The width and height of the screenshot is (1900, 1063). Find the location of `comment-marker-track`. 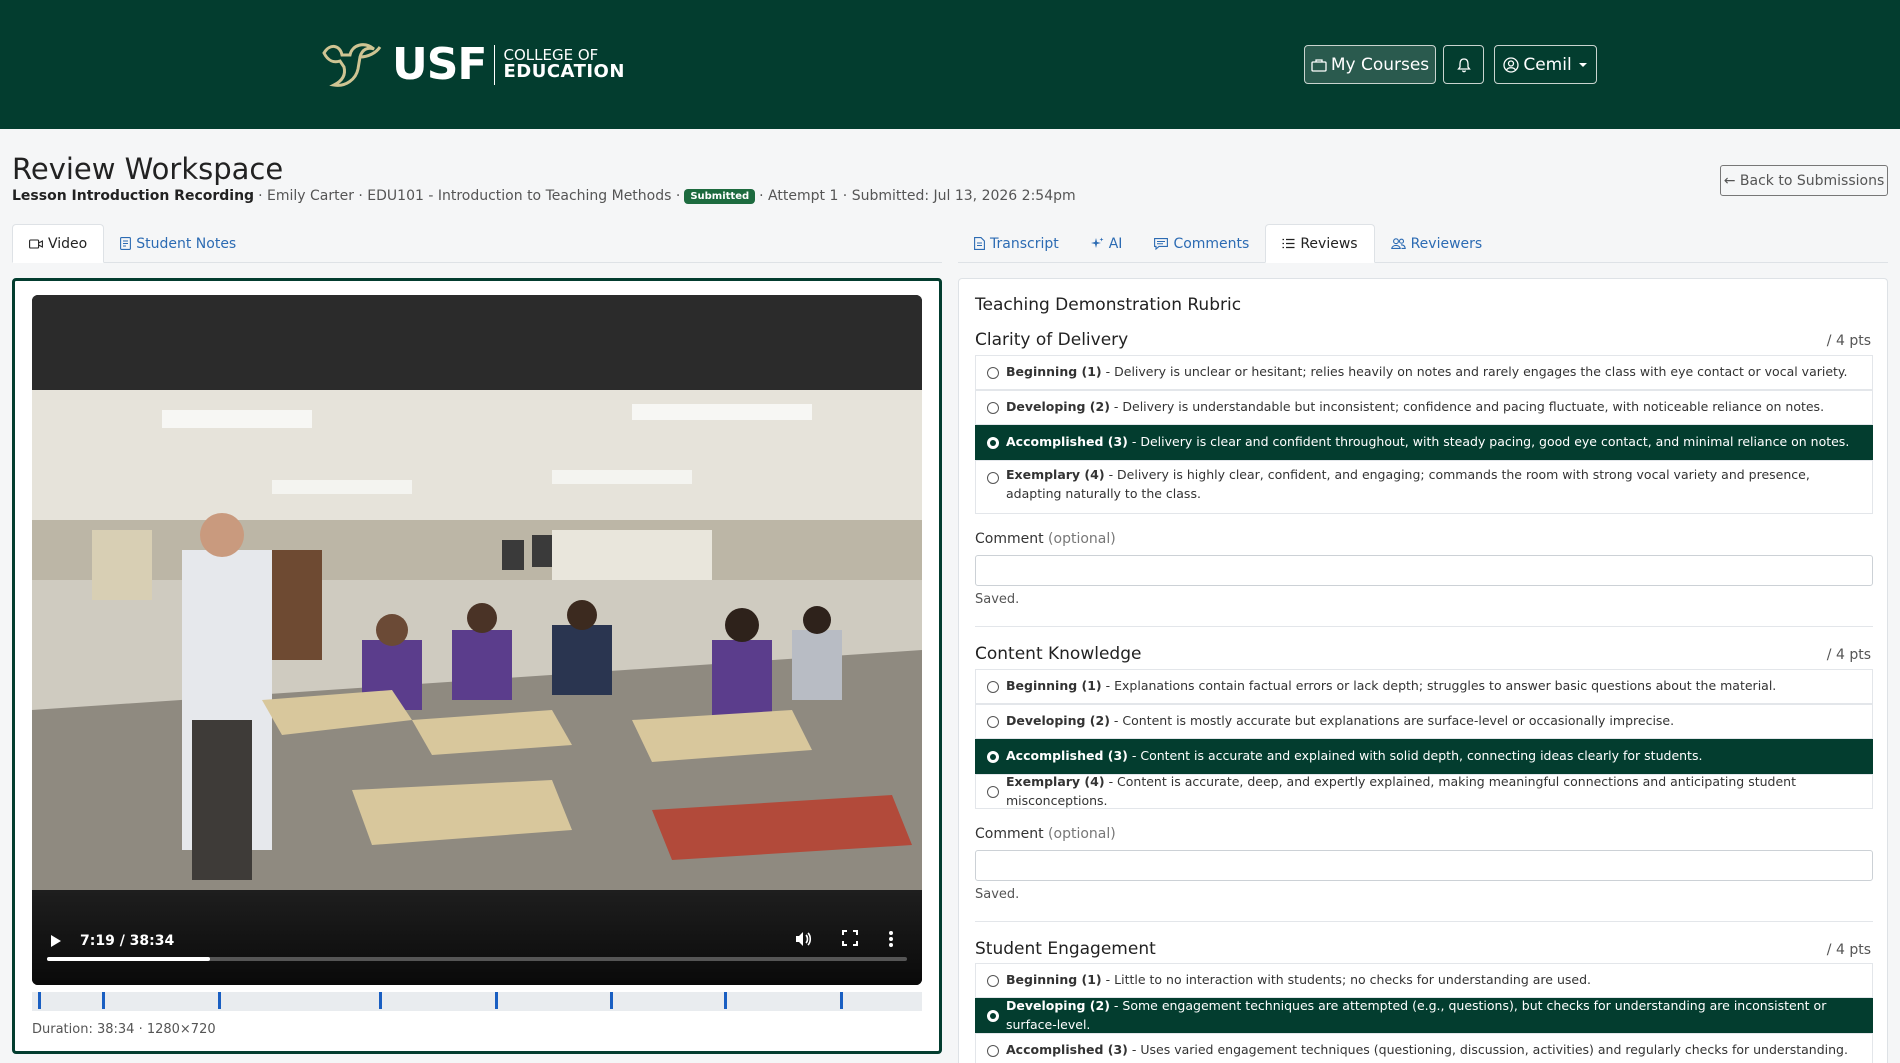

comment-marker-track is located at coordinates (477, 1001).